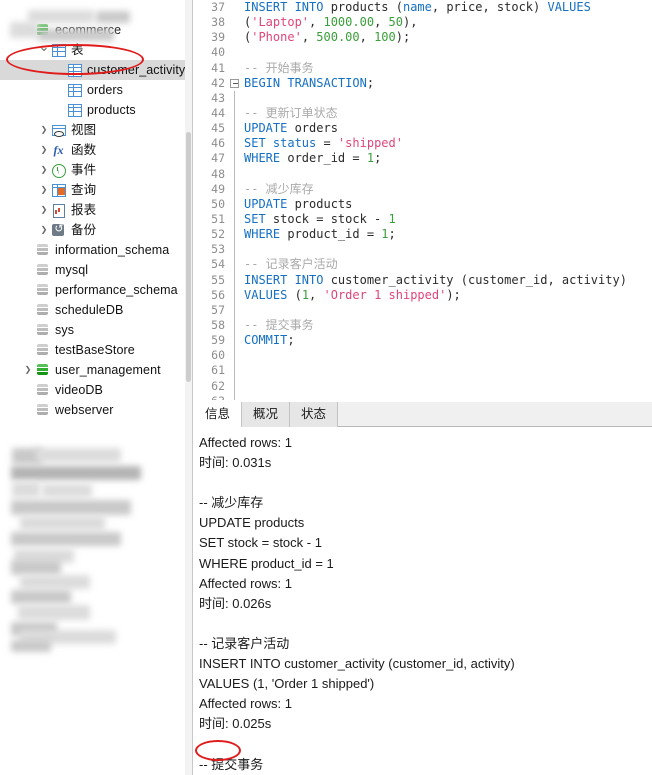  What do you see at coordinates (92, 350) in the screenshot?
I see `tree-item-db-testbasestore: testBaseStore` at bounding box center [92, 350].